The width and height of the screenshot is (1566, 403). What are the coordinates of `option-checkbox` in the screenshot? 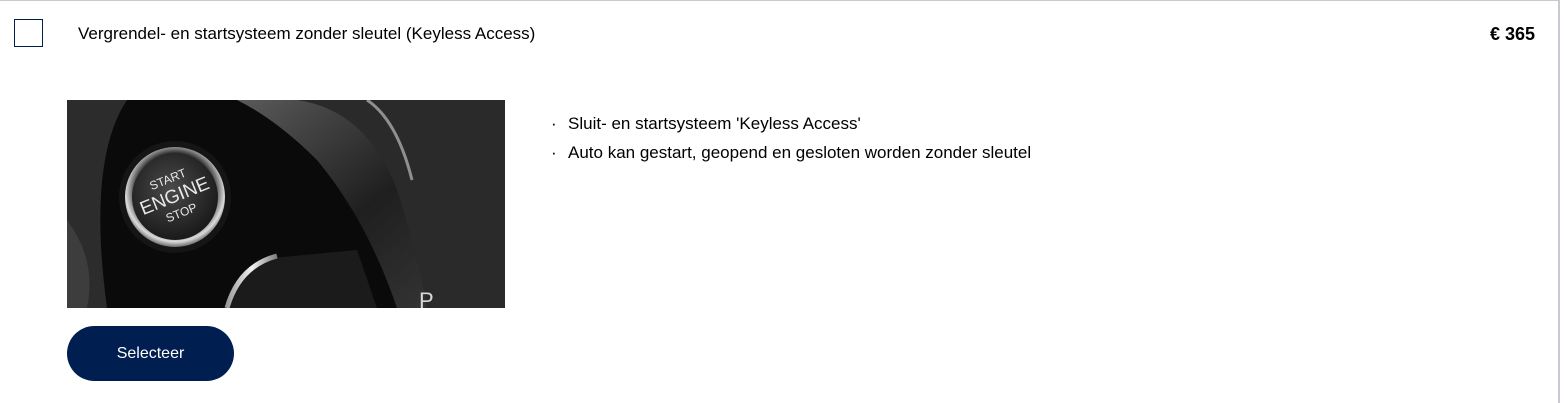 It's located at (28, 33).